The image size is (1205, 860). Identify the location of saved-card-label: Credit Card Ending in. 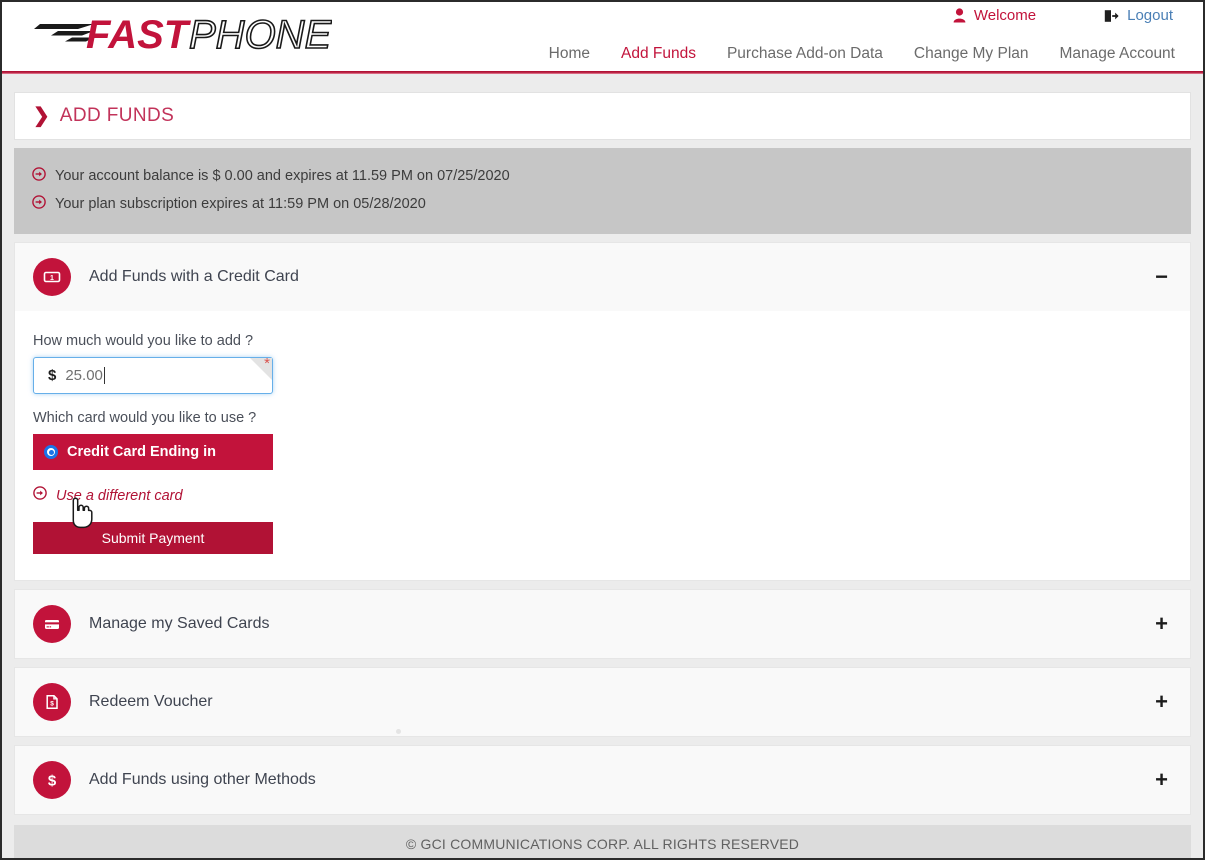
(142, 452).